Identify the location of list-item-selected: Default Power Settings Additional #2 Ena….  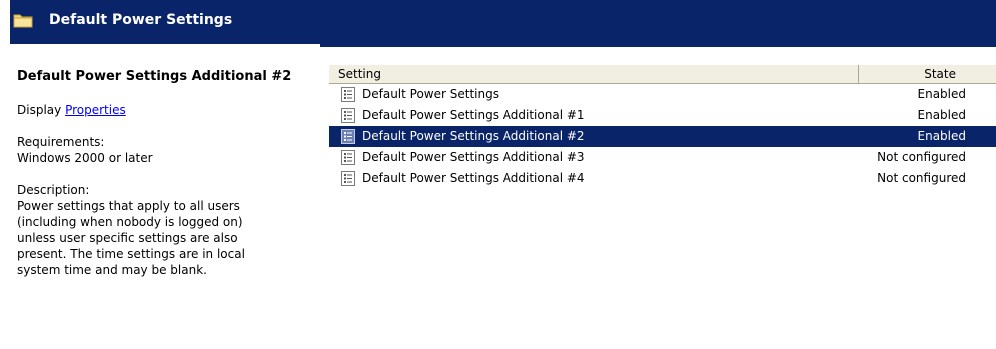
(662, 136).